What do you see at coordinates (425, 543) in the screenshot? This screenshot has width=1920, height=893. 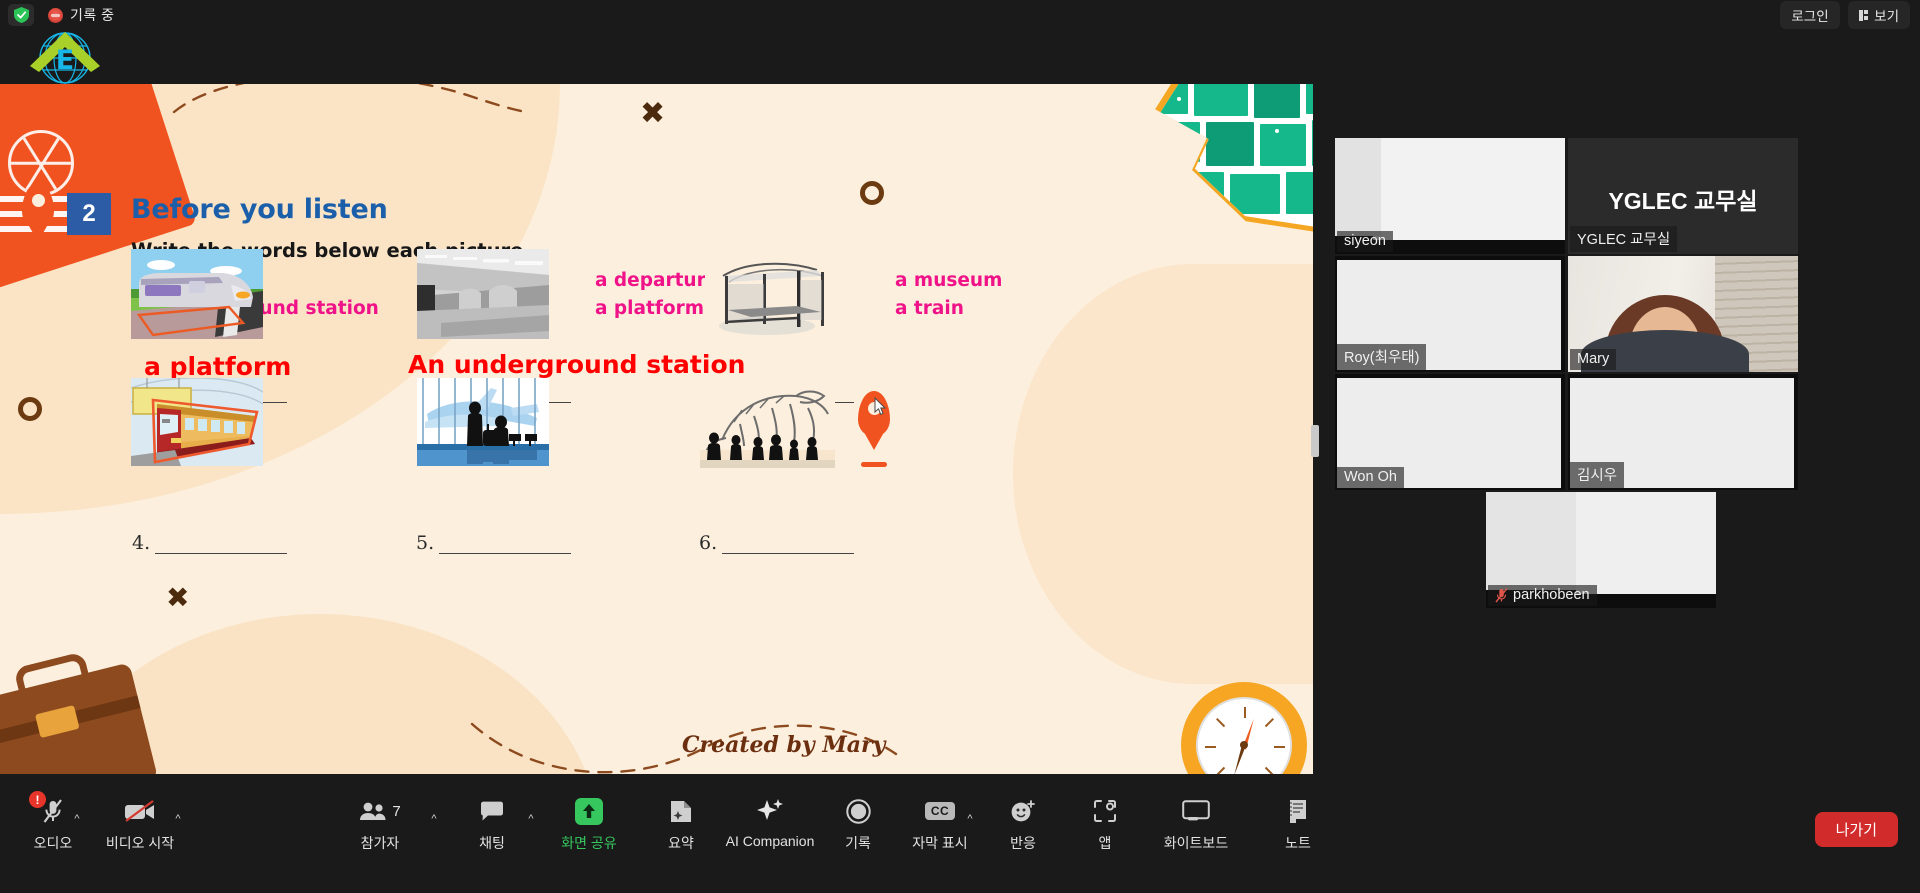 I see `blank-number-5: 5.` at bounding box center [425, 543].